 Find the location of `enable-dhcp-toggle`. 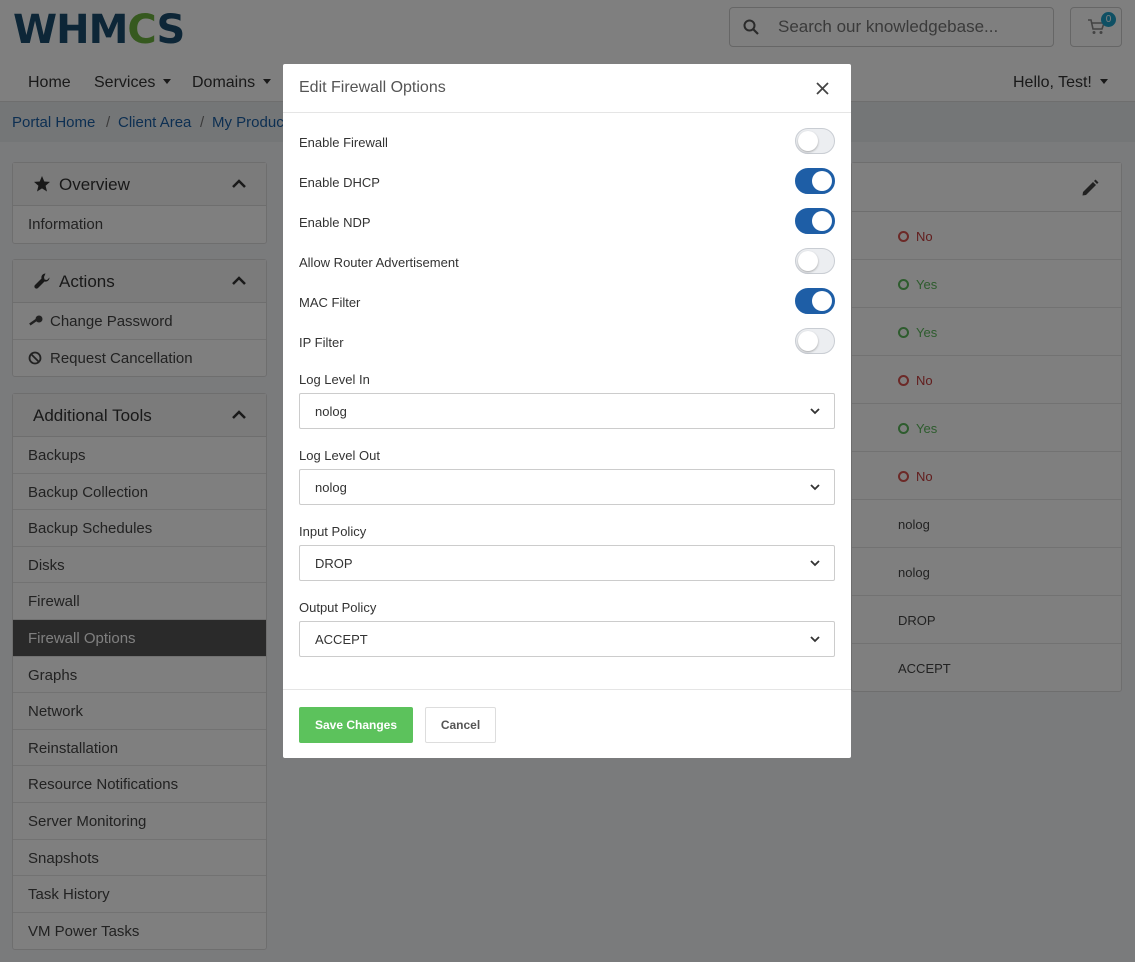

enable-dhcp-toggle is located at coordinates (815, 181).